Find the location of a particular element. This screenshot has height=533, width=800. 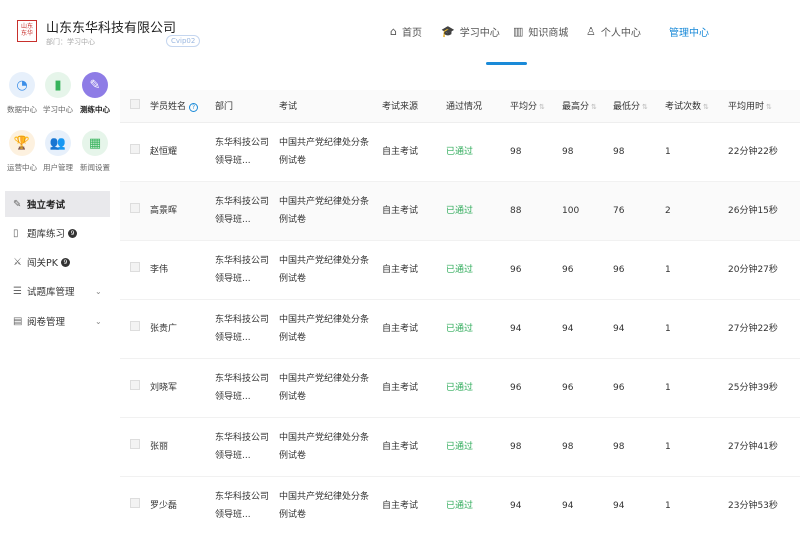

nav-active-indicator is located at coordinates (506, 63).